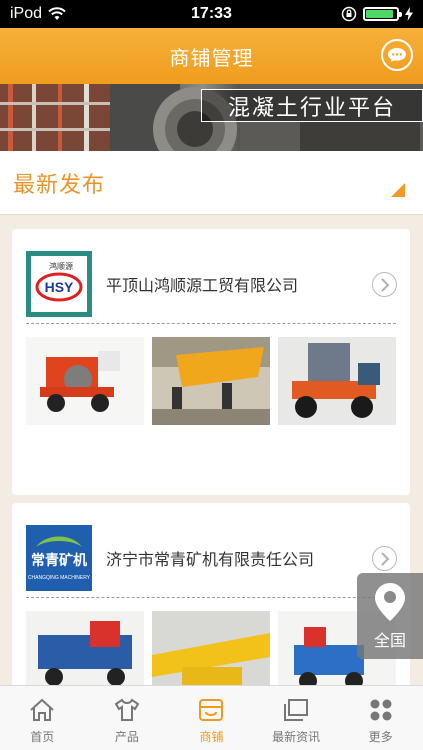 This screenshot has width=423, height=750. I want to click on svg-text: HSY, so click(59, 287).